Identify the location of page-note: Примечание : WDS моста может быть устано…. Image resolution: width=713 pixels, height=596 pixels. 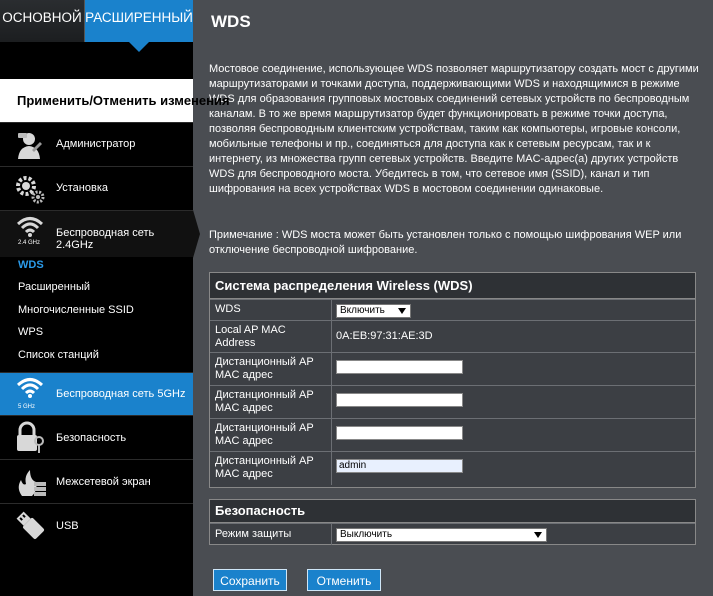
(445, 242).